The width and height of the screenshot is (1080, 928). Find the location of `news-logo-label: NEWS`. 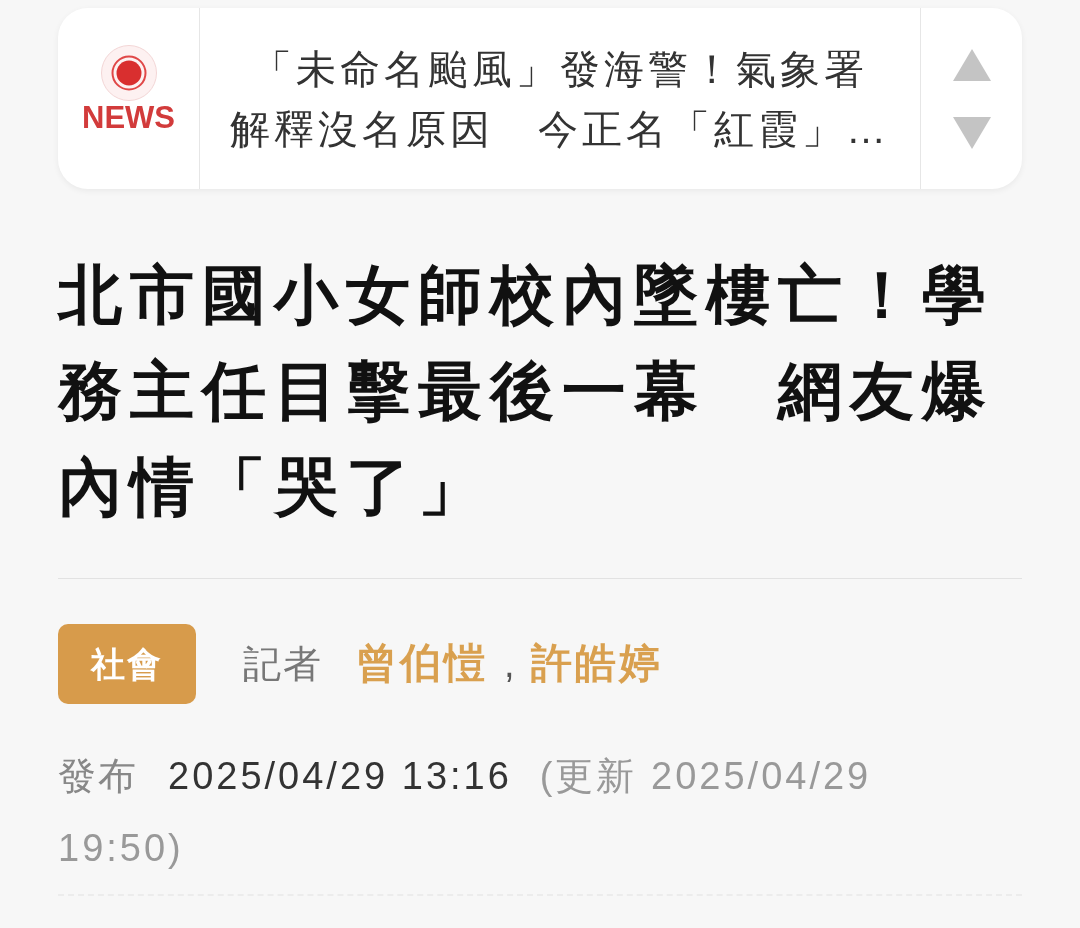

news-logo-label: NEWS is located at coordinates (128, 118).